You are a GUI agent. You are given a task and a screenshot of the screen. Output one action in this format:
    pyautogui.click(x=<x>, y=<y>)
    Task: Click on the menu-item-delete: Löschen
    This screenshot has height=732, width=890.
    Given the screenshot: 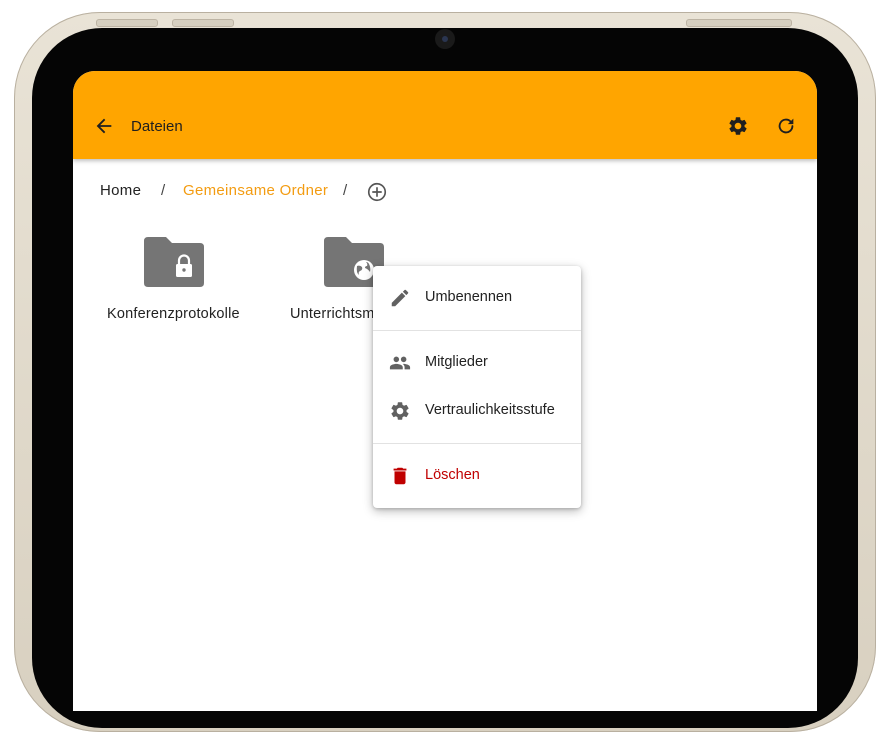 What is the action you would take?
    pyautogui.click(x=477, y=476)
    